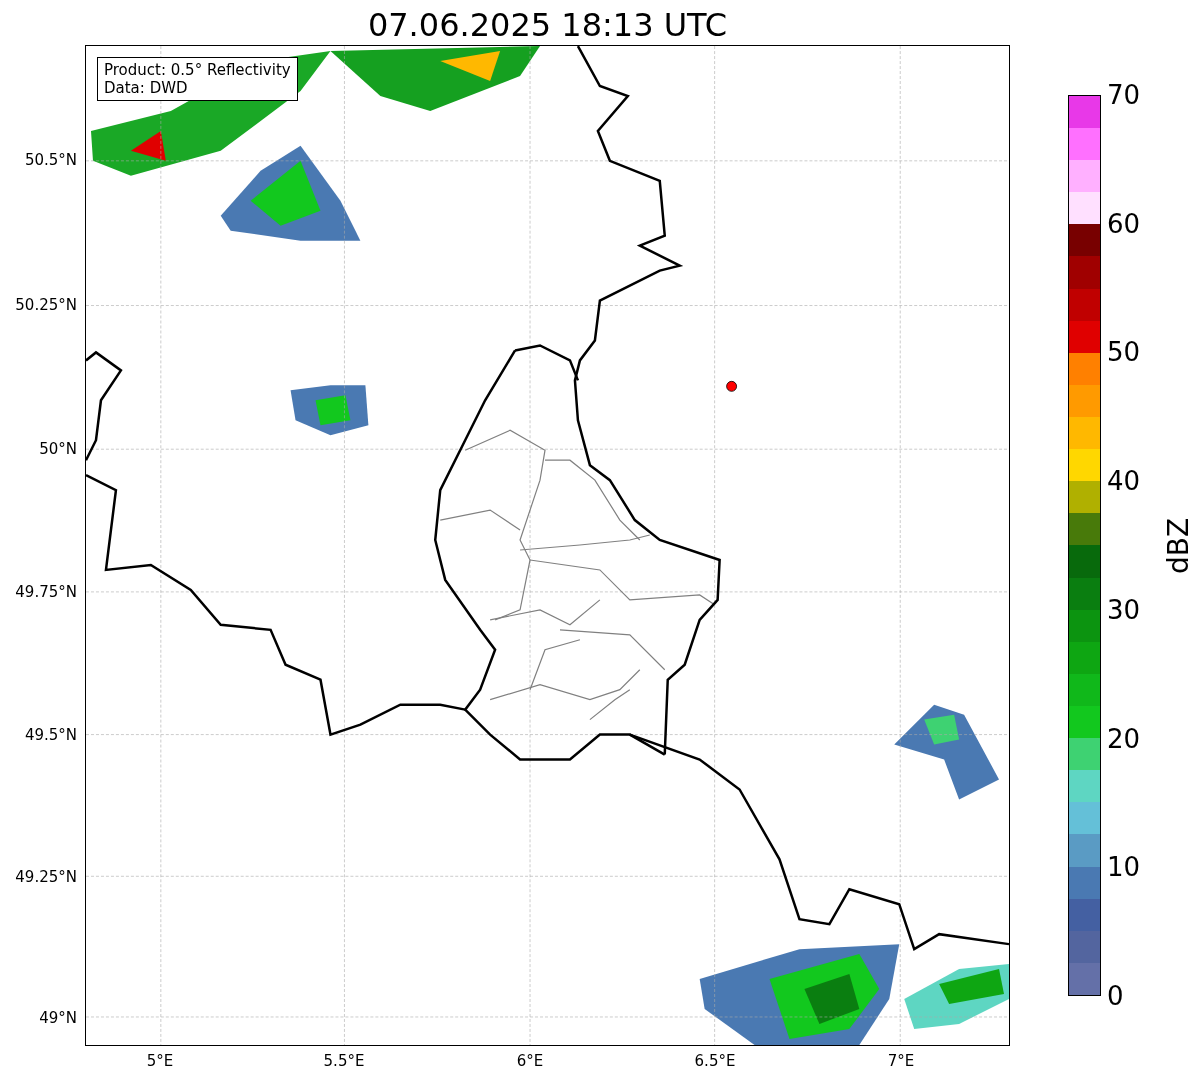 The image size is (1202, 1081). Describe the element at coordinates (46, 877) in the screenshot. I see `latitude-label: 49.25°N` at that location.